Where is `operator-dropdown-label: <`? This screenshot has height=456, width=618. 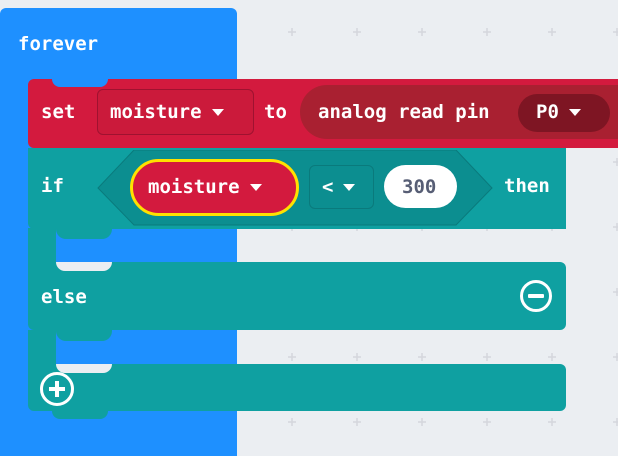 operator-dropdown-label: < is located at coordinates (339, 187).